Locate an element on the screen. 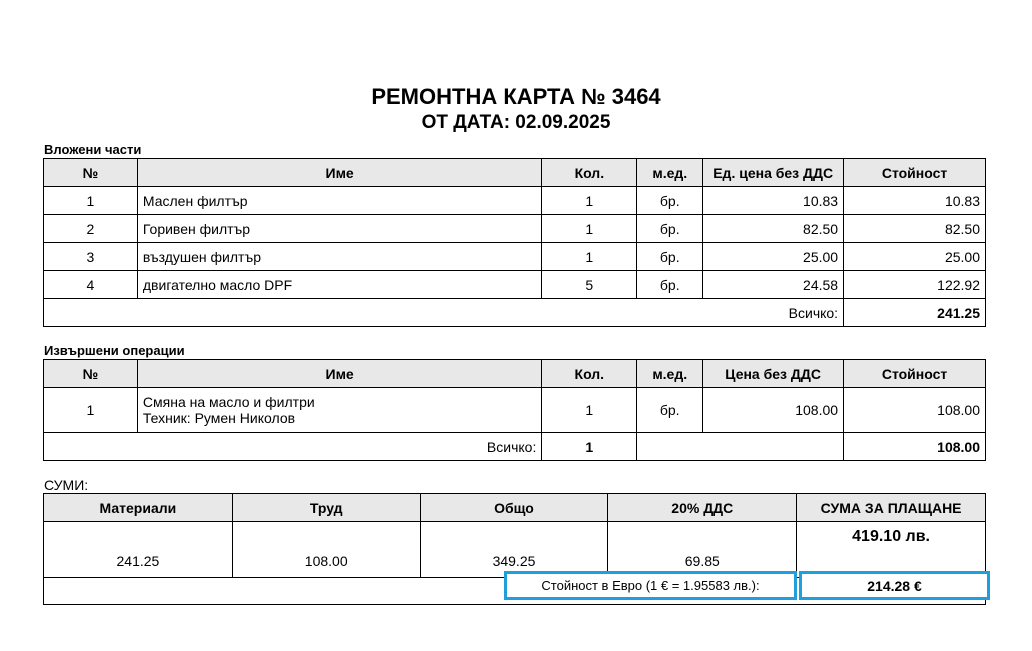  sums-values-row: 241.25 108.00 349.25 69.85 419.10 лв. is located at coordinates (514, 549).